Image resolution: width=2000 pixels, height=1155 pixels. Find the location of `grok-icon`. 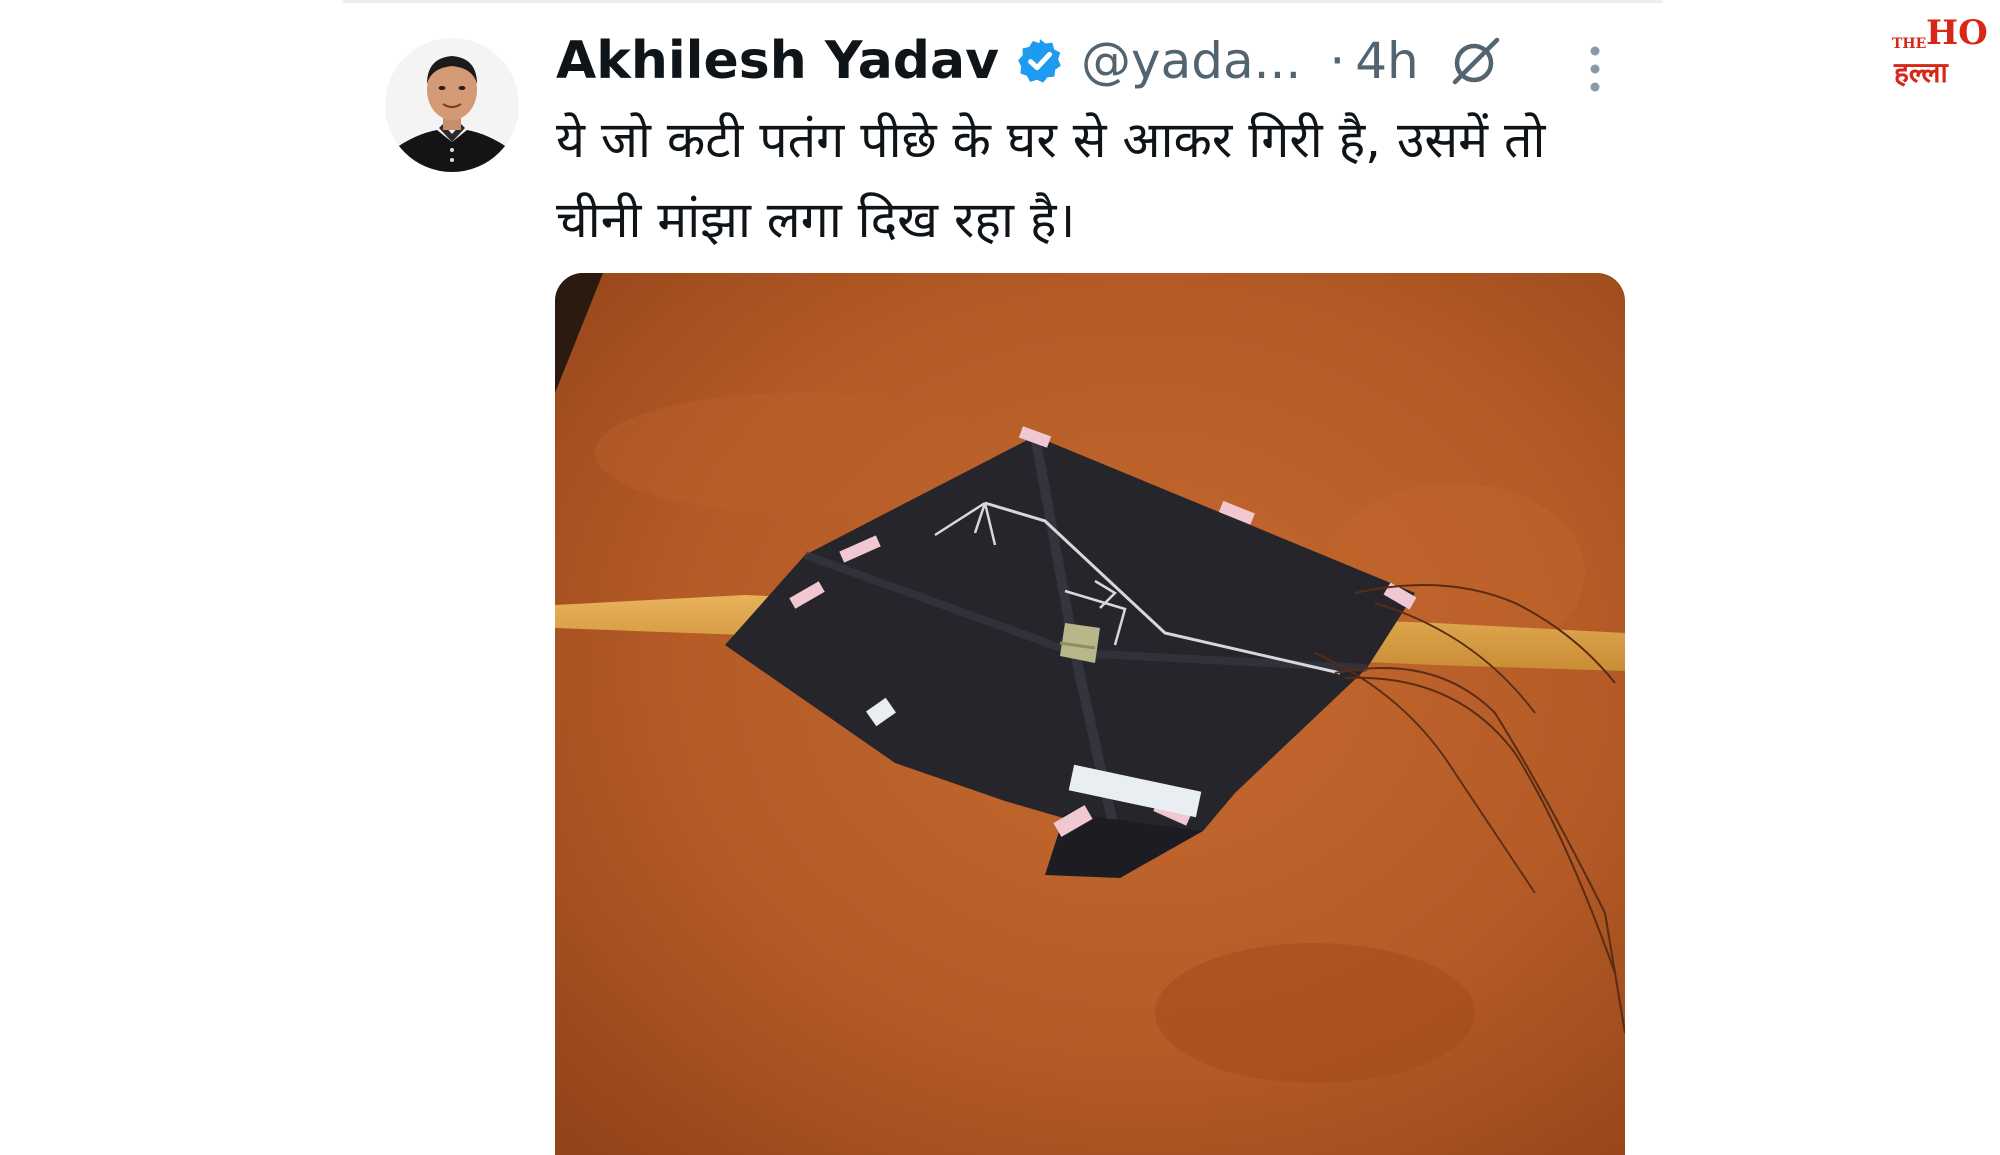

grok-icon is located at coordinates (1476, 61).